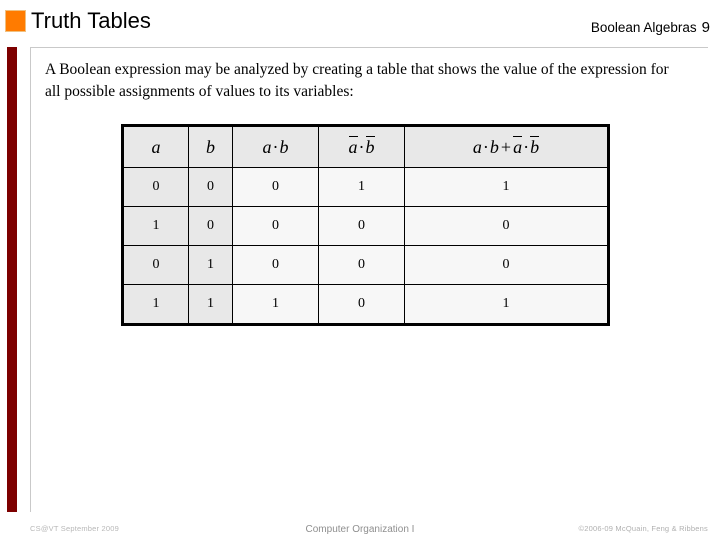 Image resolution: width=720 pixels, height=540 pixels. I want to click on table-row: 01000, so click(365, 265).